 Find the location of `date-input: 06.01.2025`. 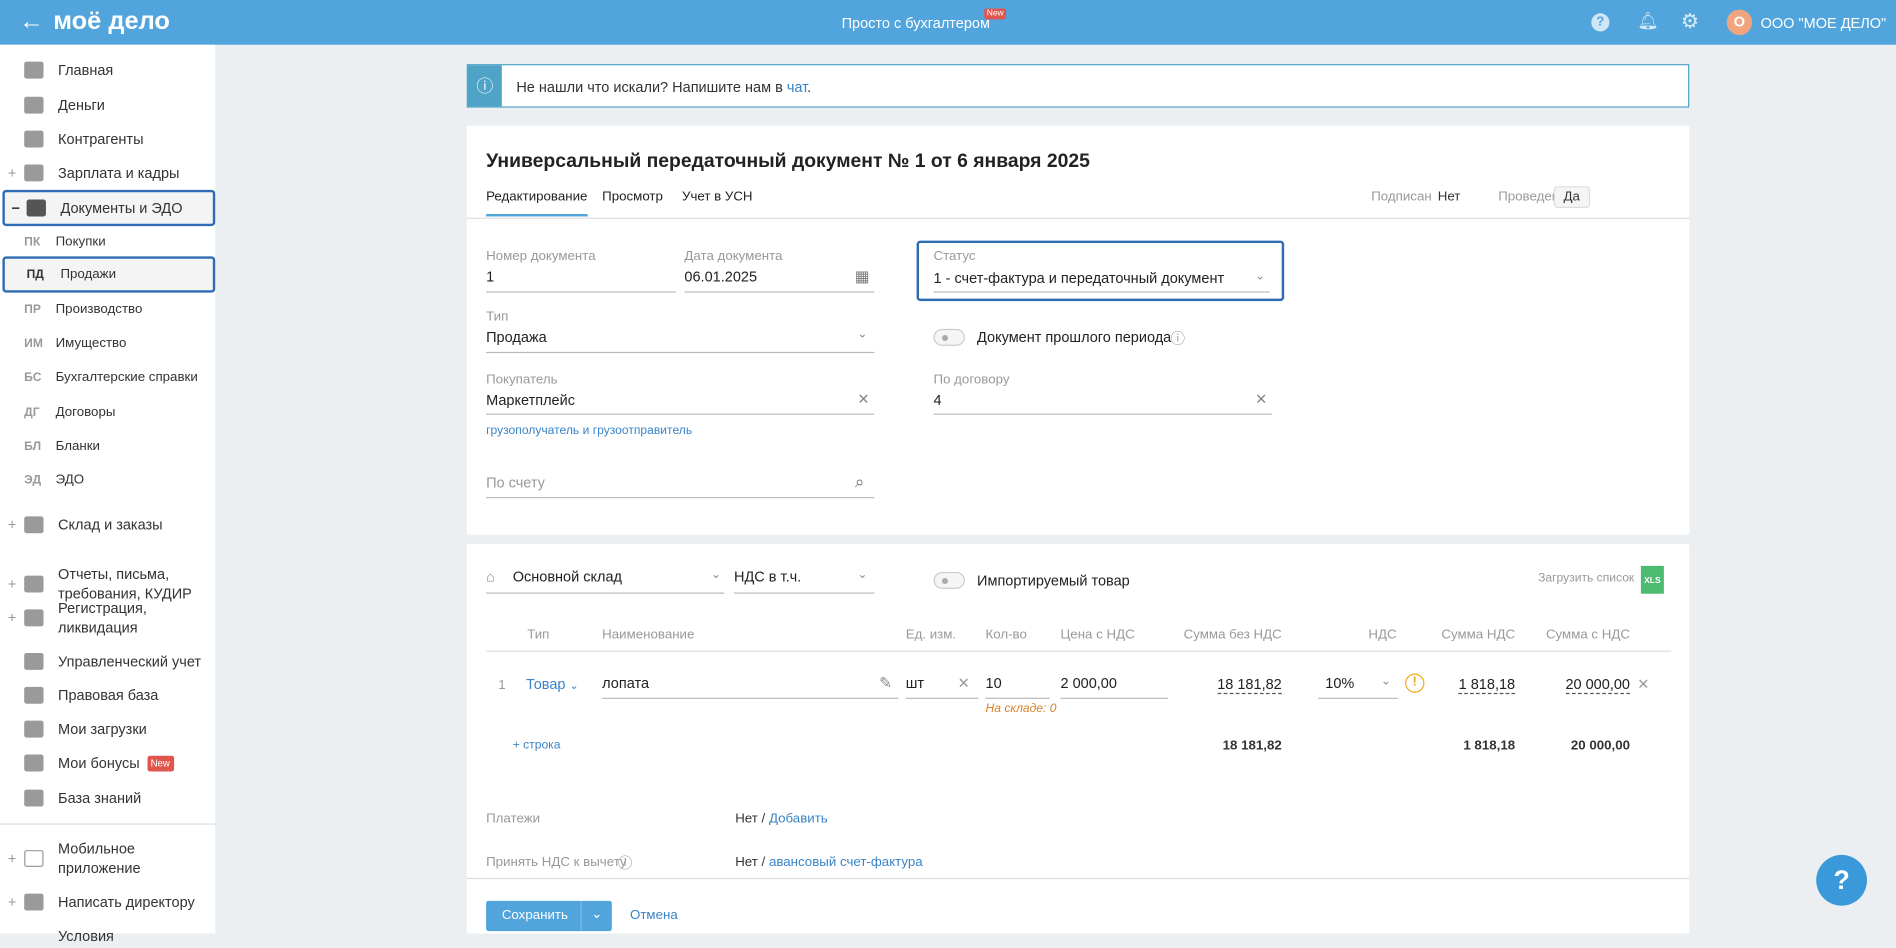

date-input: 06.01.2025 is located at coordinates (779, 280).